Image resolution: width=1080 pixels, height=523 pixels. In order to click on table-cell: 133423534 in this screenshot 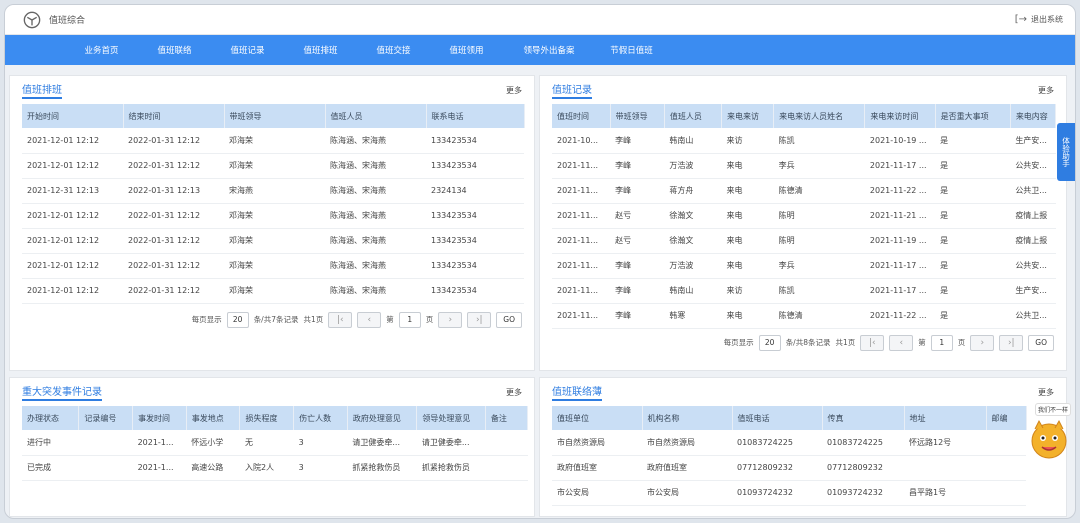, I will do `click(475, 166)`.